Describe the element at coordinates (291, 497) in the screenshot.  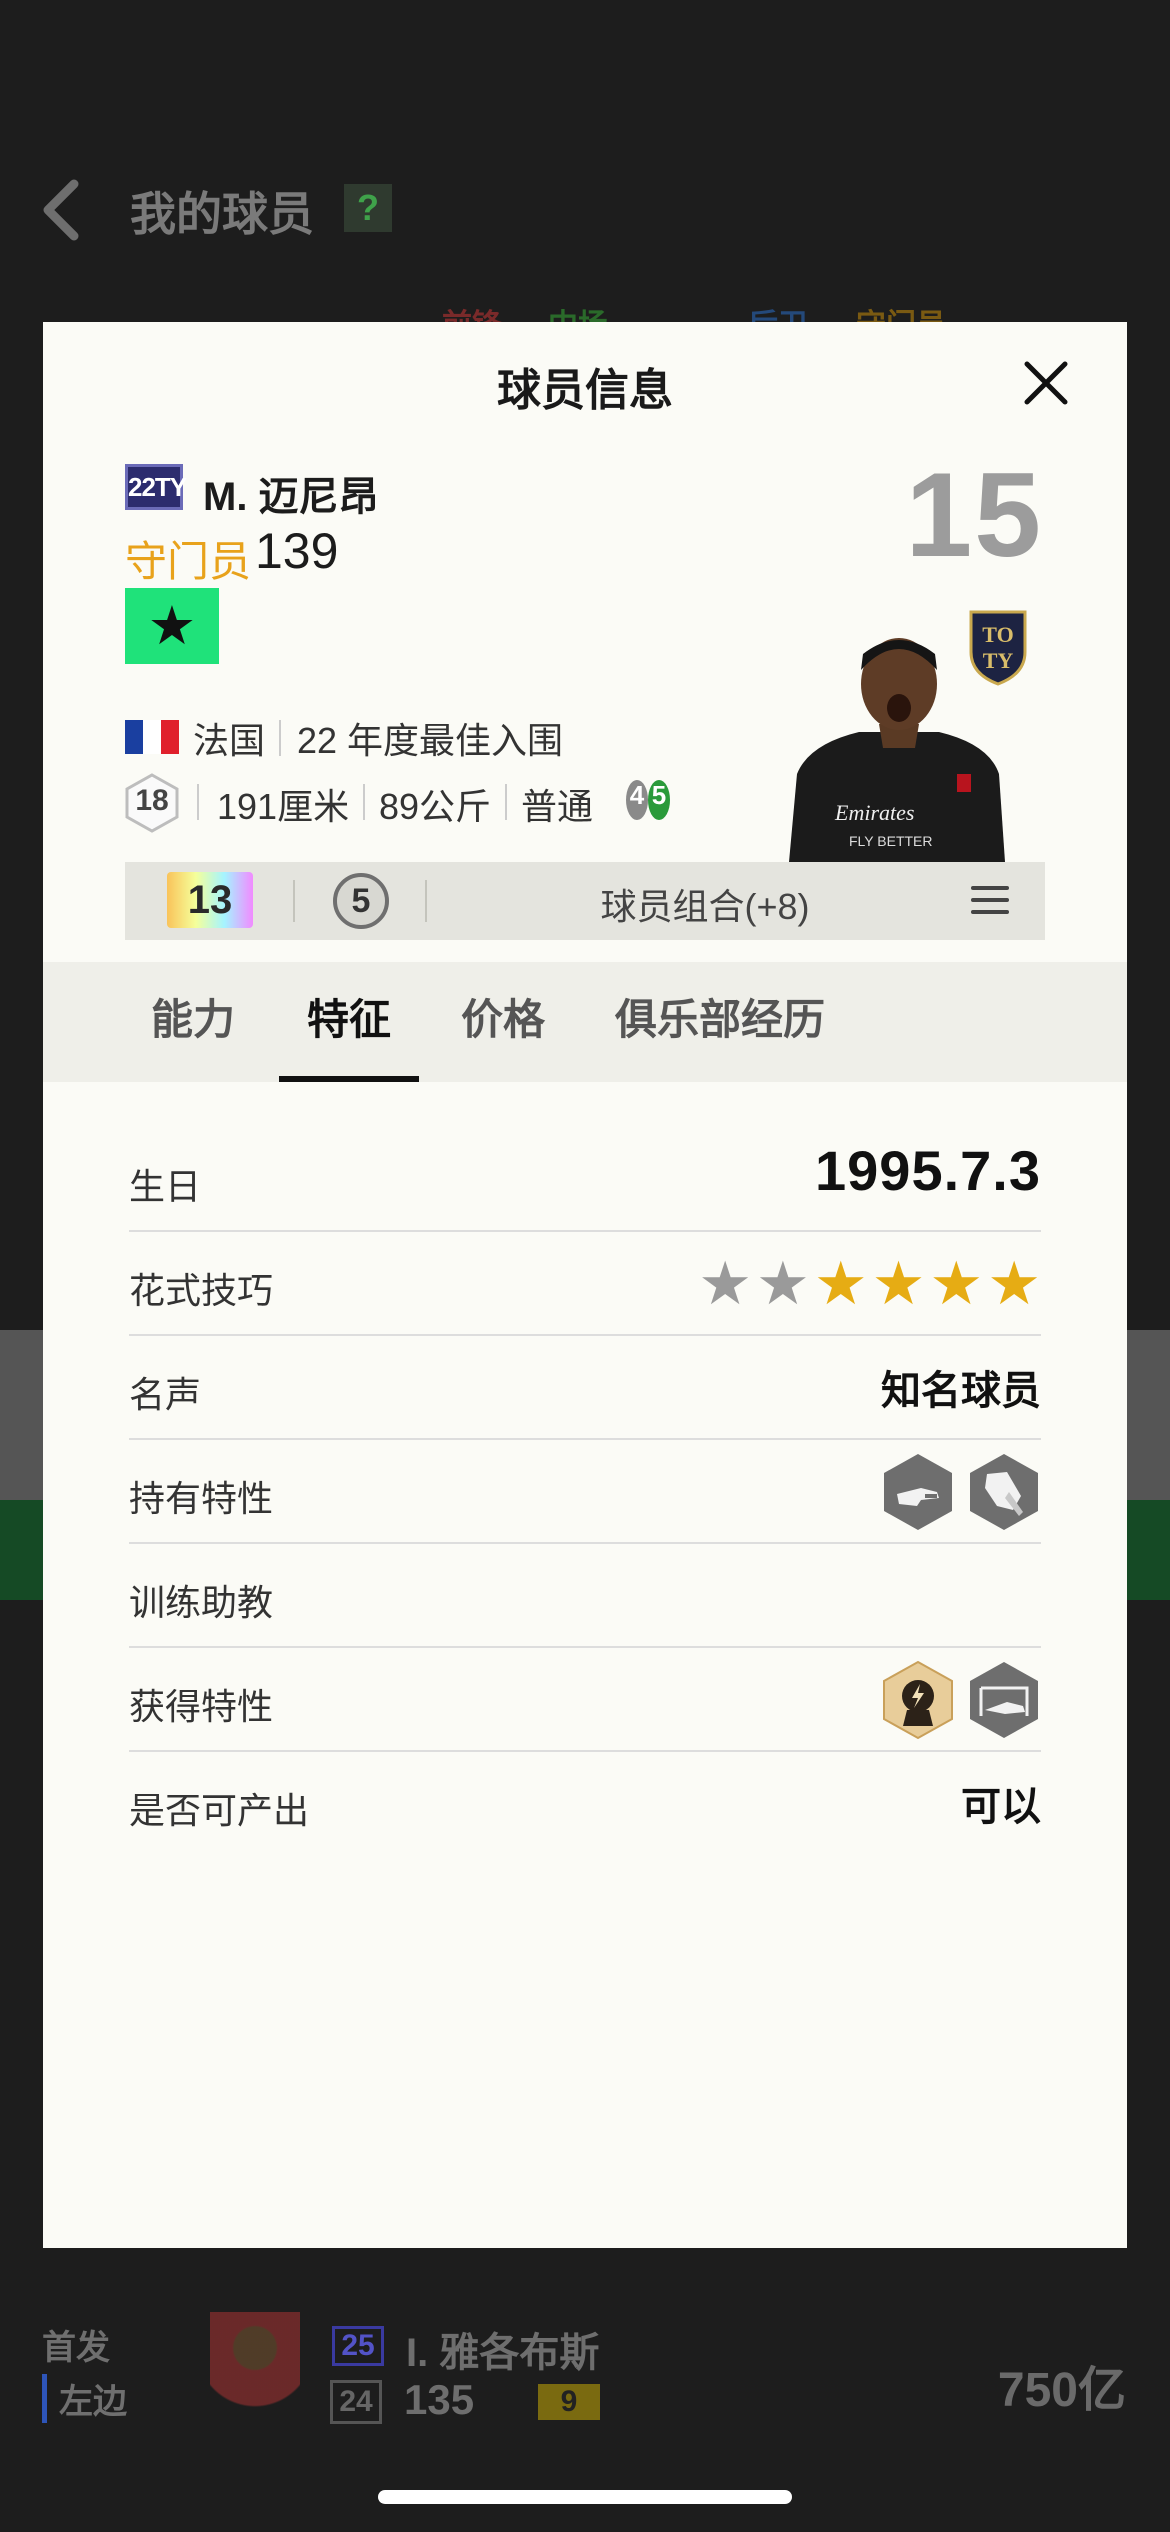
I see `player-name: M. 迈尼昂` at that location.